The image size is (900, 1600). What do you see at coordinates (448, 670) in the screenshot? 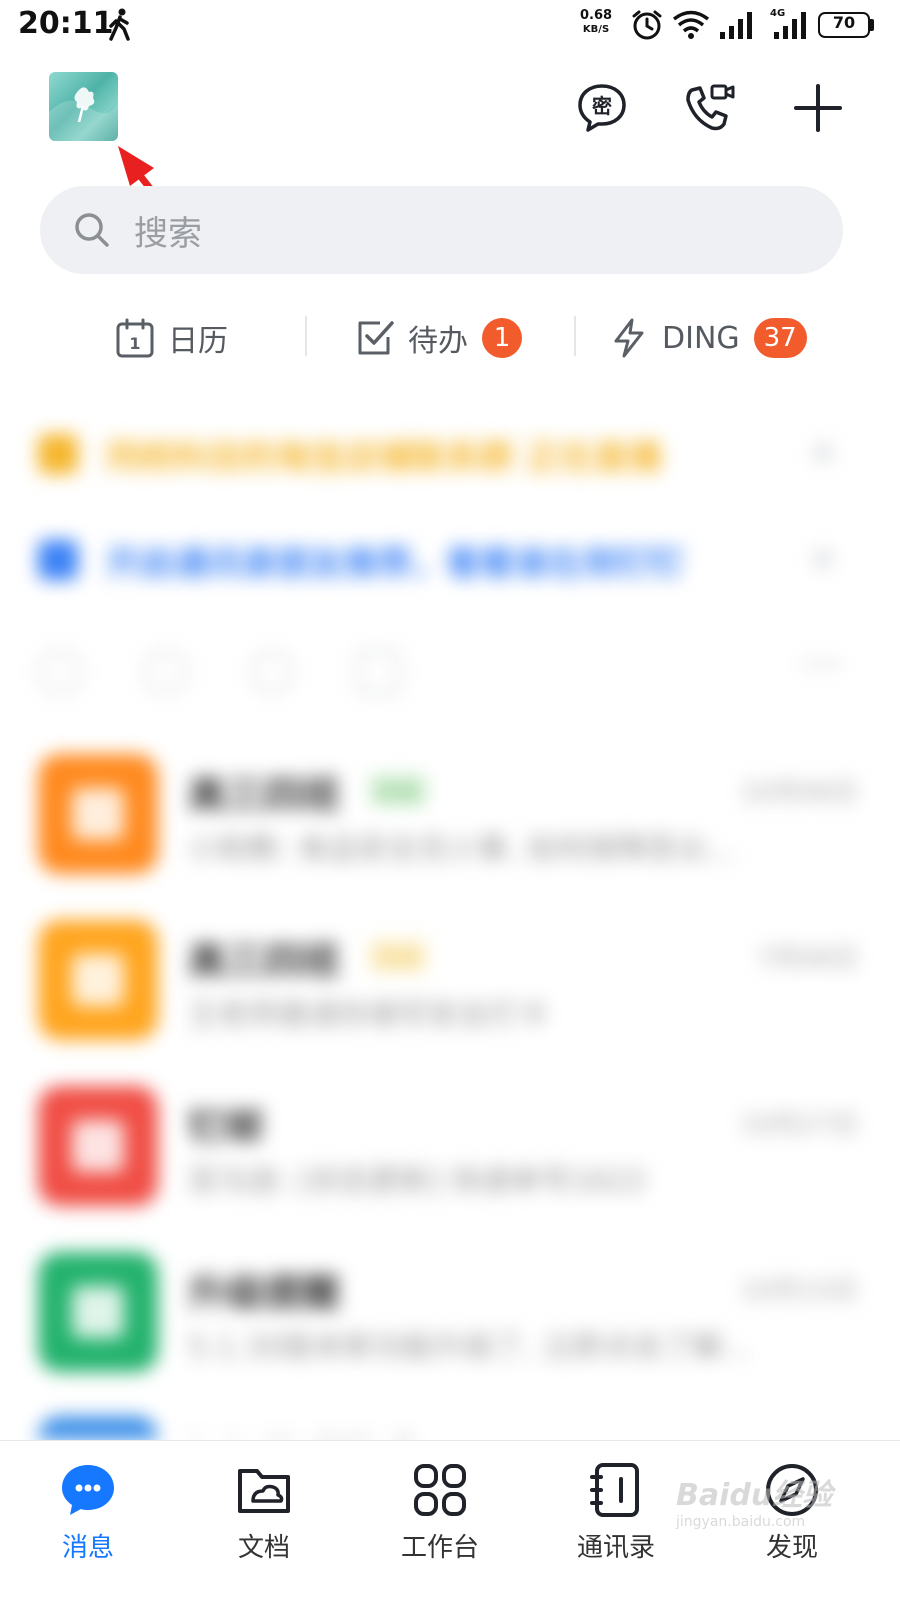
I see `shortcut-row` at bounding box center [448, 670].